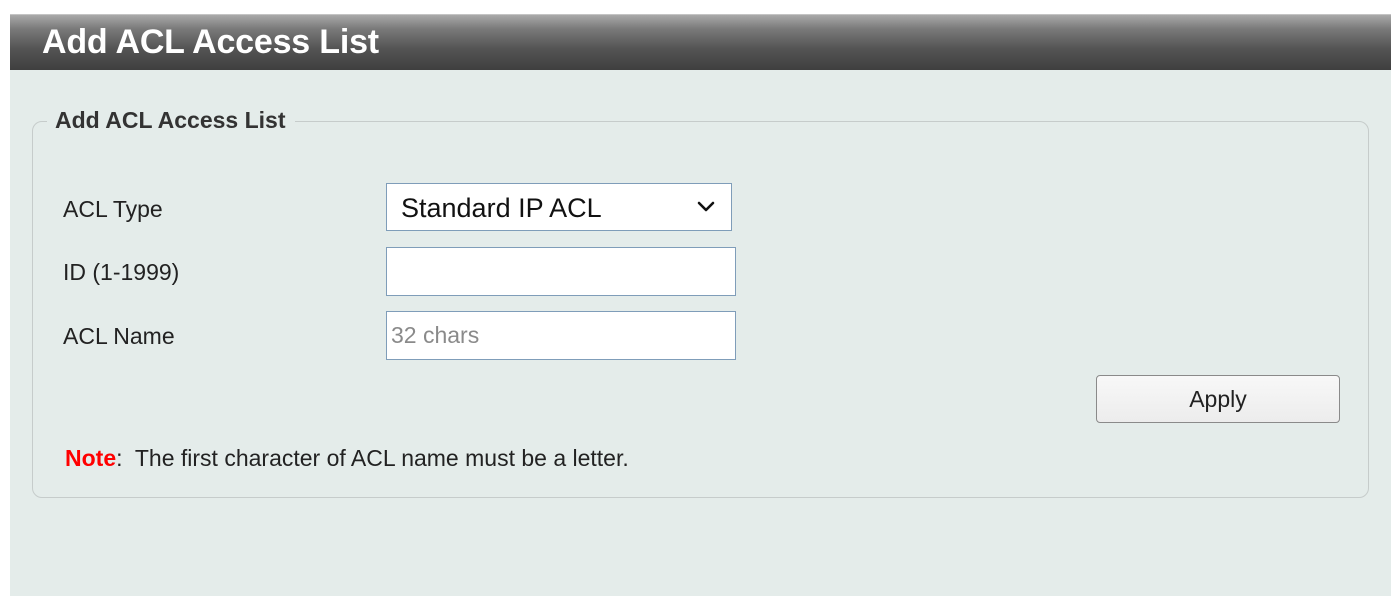 Image resolution: width=1391 pixels, height=596 pixels. I want to click on acl-name-label: ACL Name, so click(119, 336).